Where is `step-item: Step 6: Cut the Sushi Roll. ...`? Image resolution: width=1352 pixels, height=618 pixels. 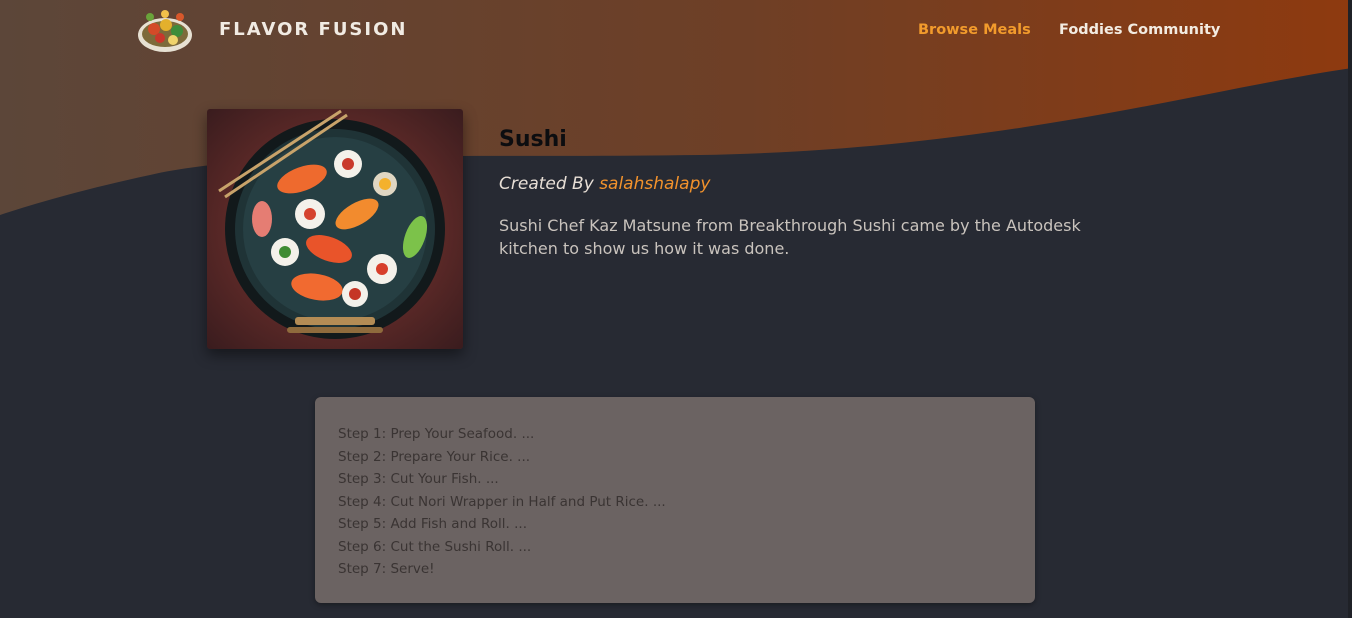 step-item: Step 6: Cut the Sushi Roll. ... is located at coordinates (435, 546).